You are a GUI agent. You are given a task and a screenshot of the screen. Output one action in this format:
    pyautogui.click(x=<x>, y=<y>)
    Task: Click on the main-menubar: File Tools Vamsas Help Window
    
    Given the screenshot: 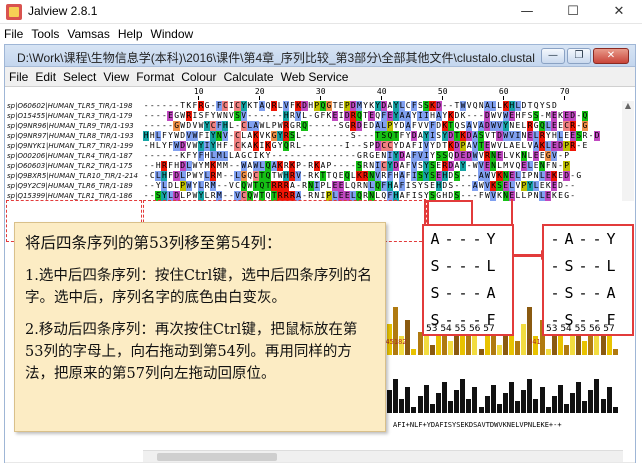 What is the action you would take?
    pyautogui.click(x=321, y=34)
    